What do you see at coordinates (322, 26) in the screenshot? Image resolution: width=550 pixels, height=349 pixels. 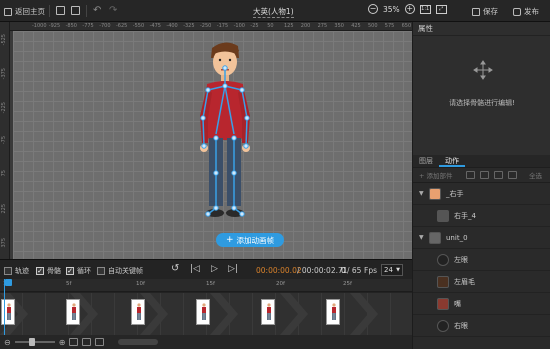 I see `ruler-tick-label: 275` at bounding box center [322, 26].